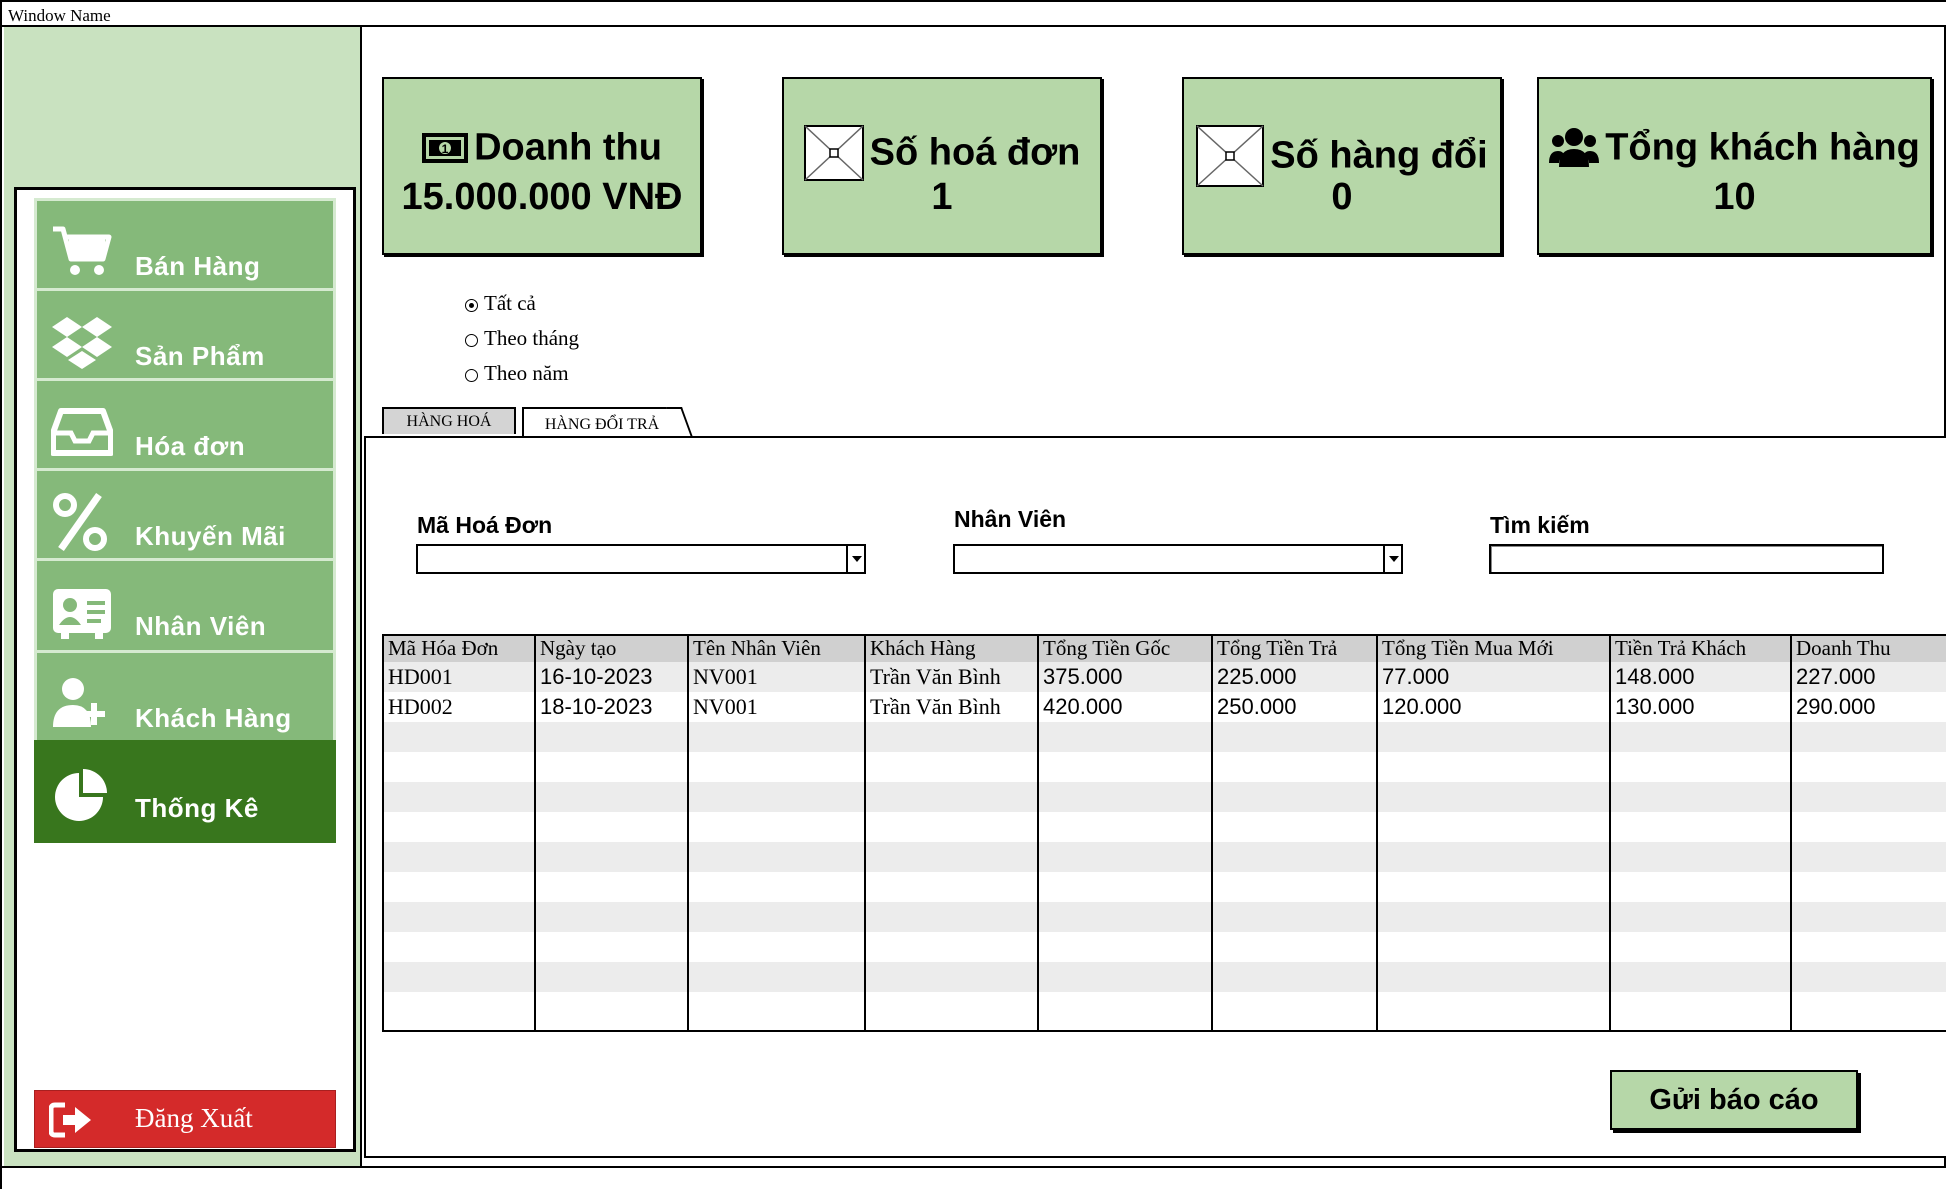  Describe the element at coordinates (1083, 676) in the screenshot. I see `table-cell: 375.000` at that location.